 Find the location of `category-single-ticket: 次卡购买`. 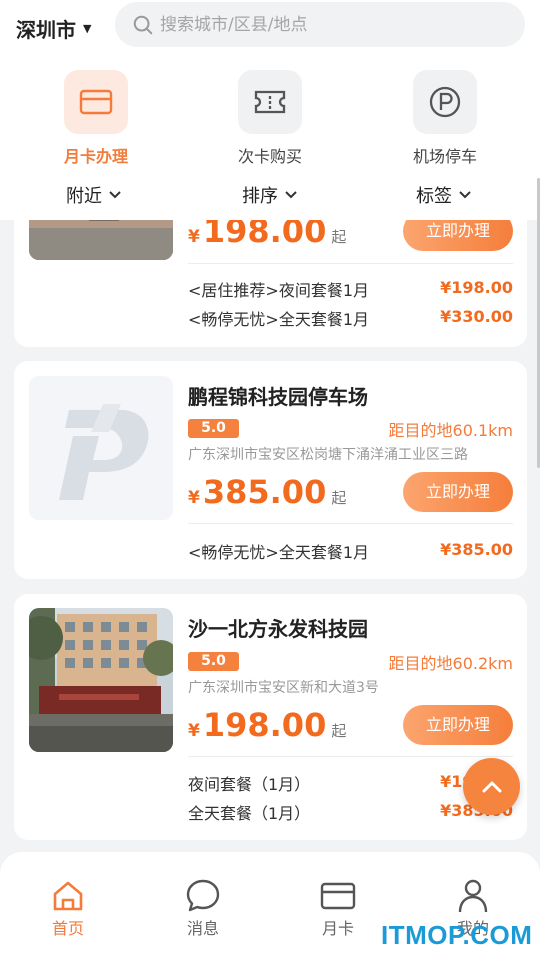

category-single-ticket: 次卡购买 is located at coordinates (270, 118).